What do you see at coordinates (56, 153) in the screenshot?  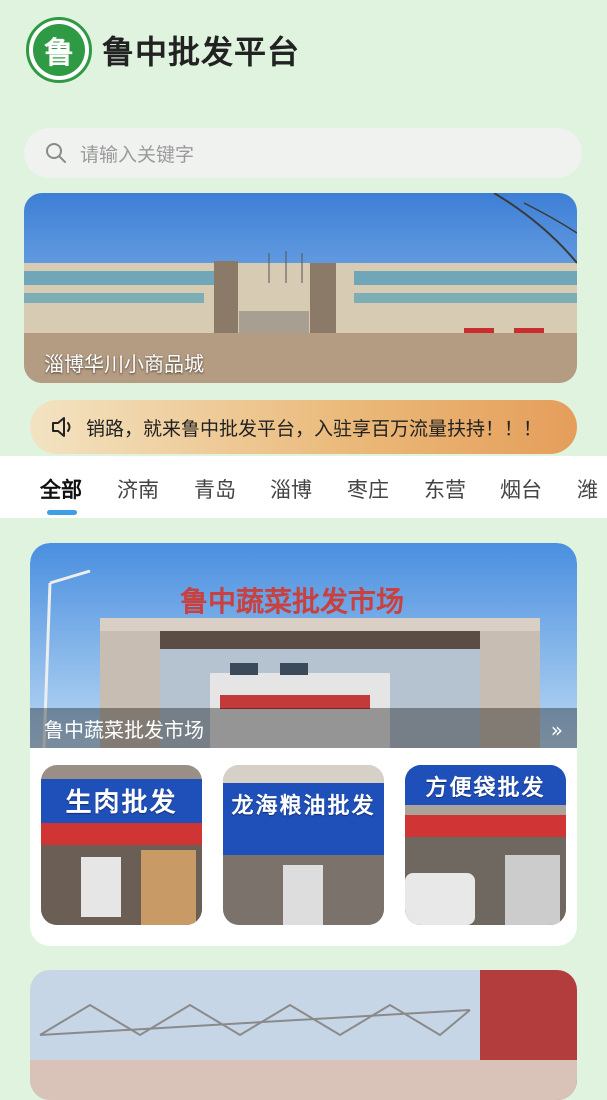 I see `search-icon` at bounding box center [56, 153].